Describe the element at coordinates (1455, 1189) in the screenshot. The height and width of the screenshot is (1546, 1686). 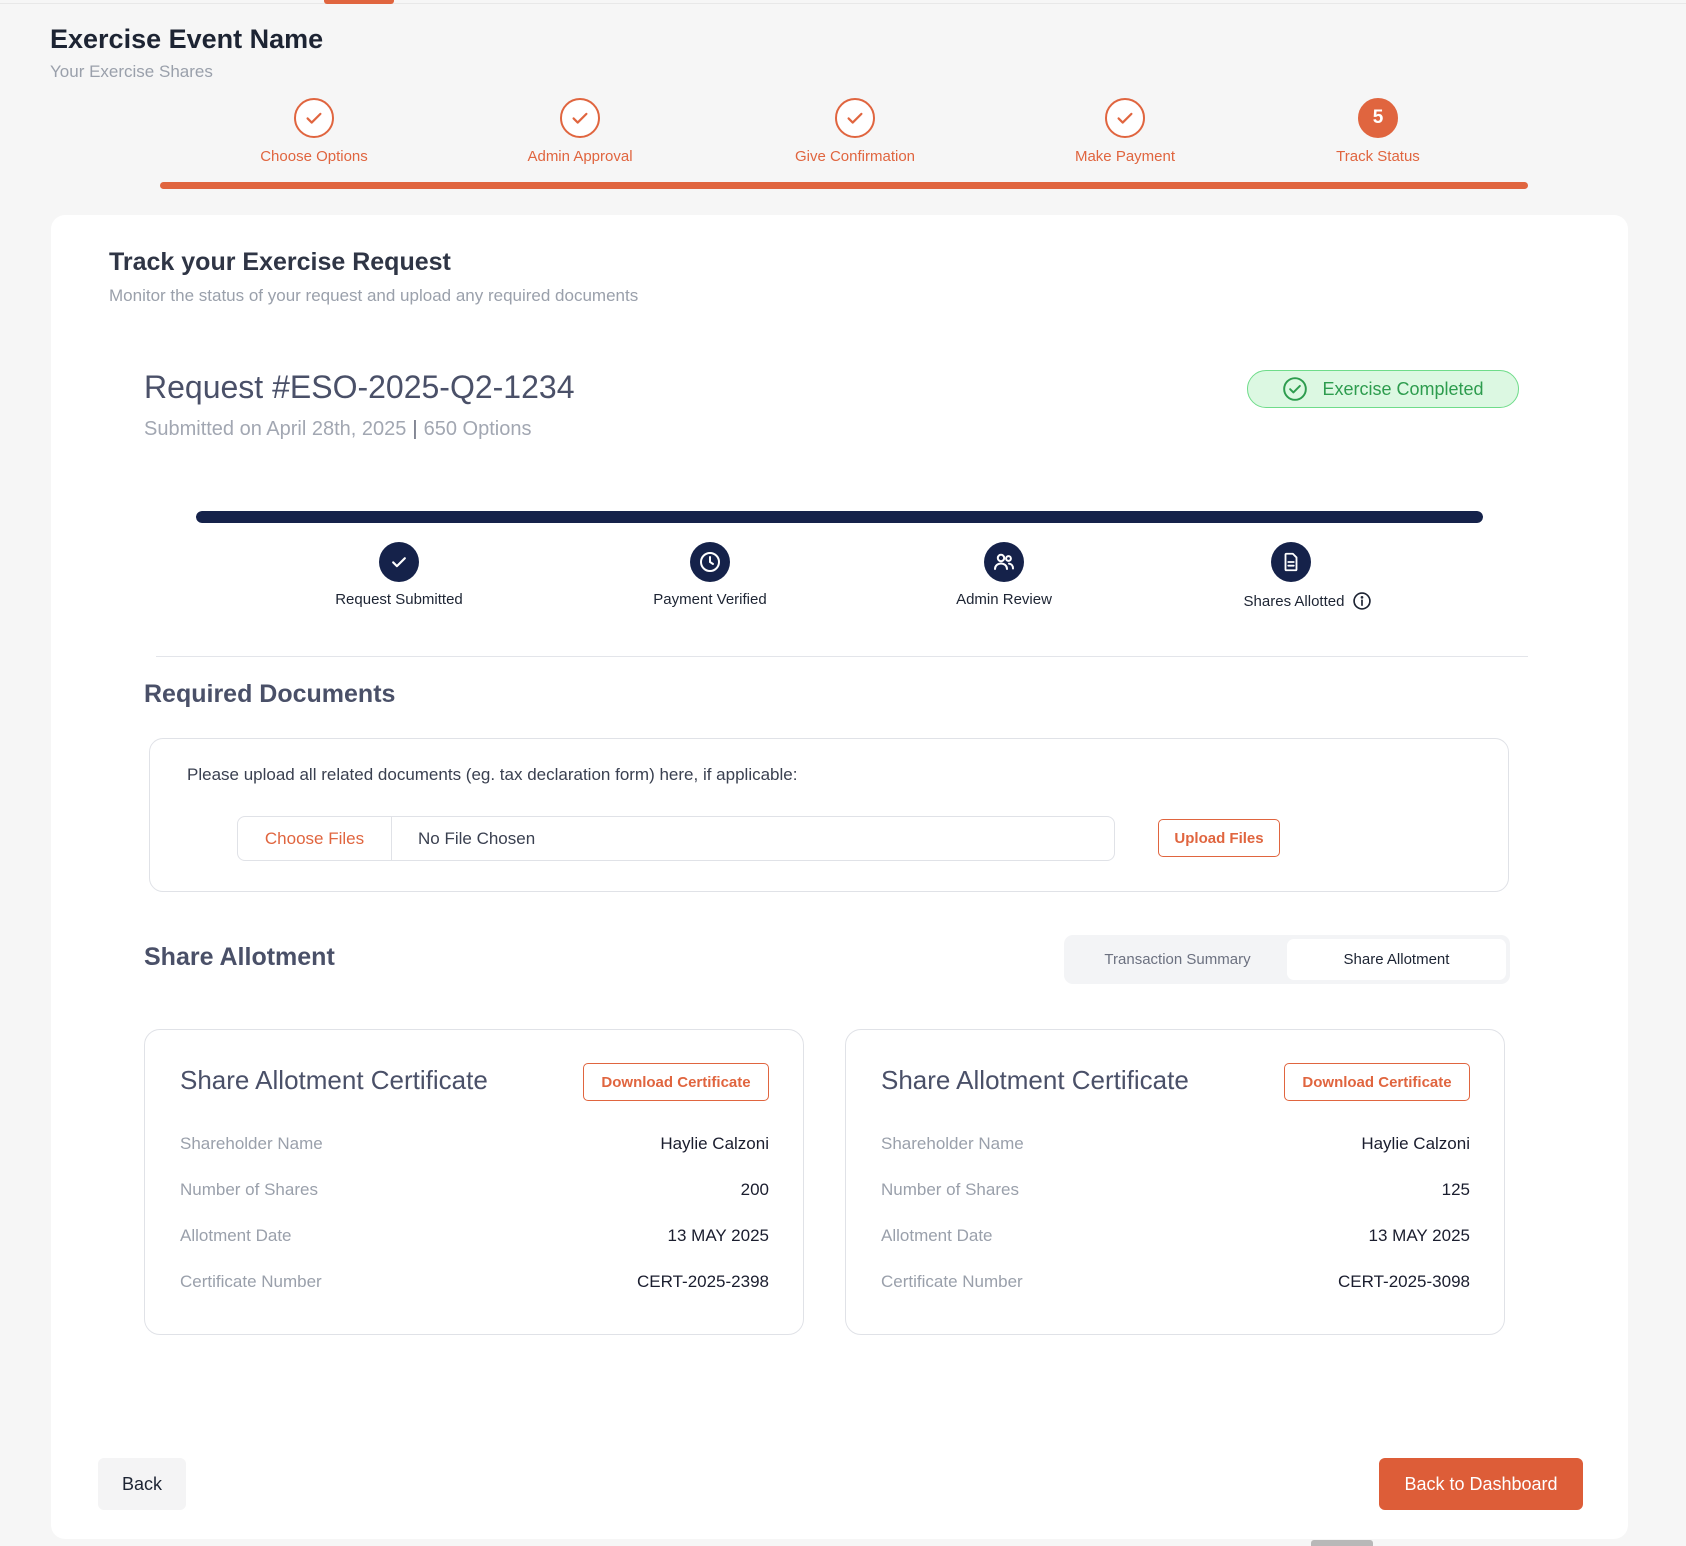
I see `row-value: 125` at that location.